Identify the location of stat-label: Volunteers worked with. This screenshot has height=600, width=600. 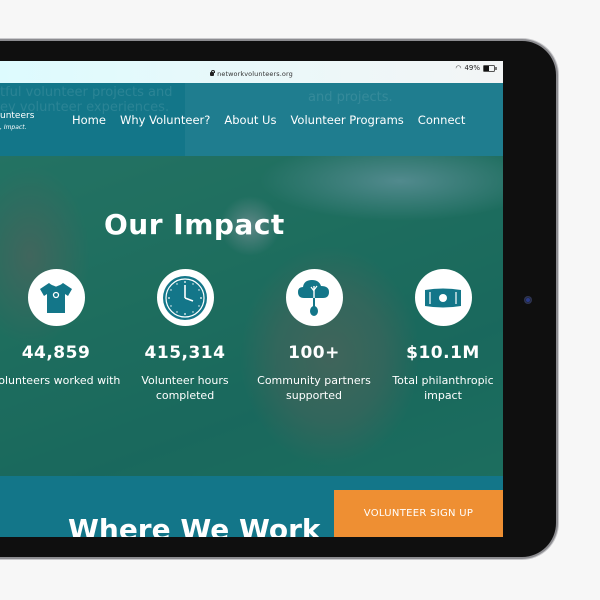
(60, 380).